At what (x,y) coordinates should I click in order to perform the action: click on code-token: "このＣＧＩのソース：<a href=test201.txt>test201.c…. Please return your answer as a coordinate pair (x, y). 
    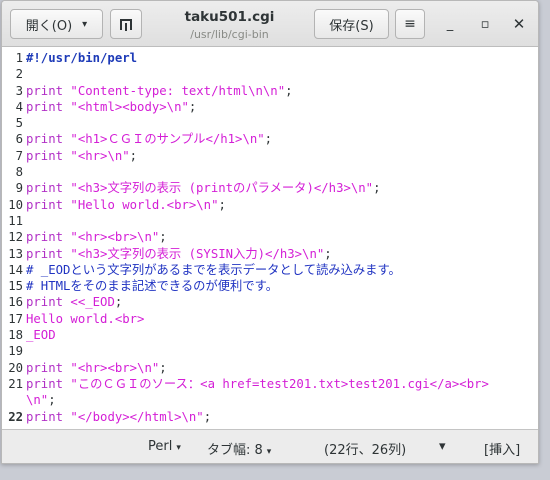
    Looking at the image, I should click on (279, 383).